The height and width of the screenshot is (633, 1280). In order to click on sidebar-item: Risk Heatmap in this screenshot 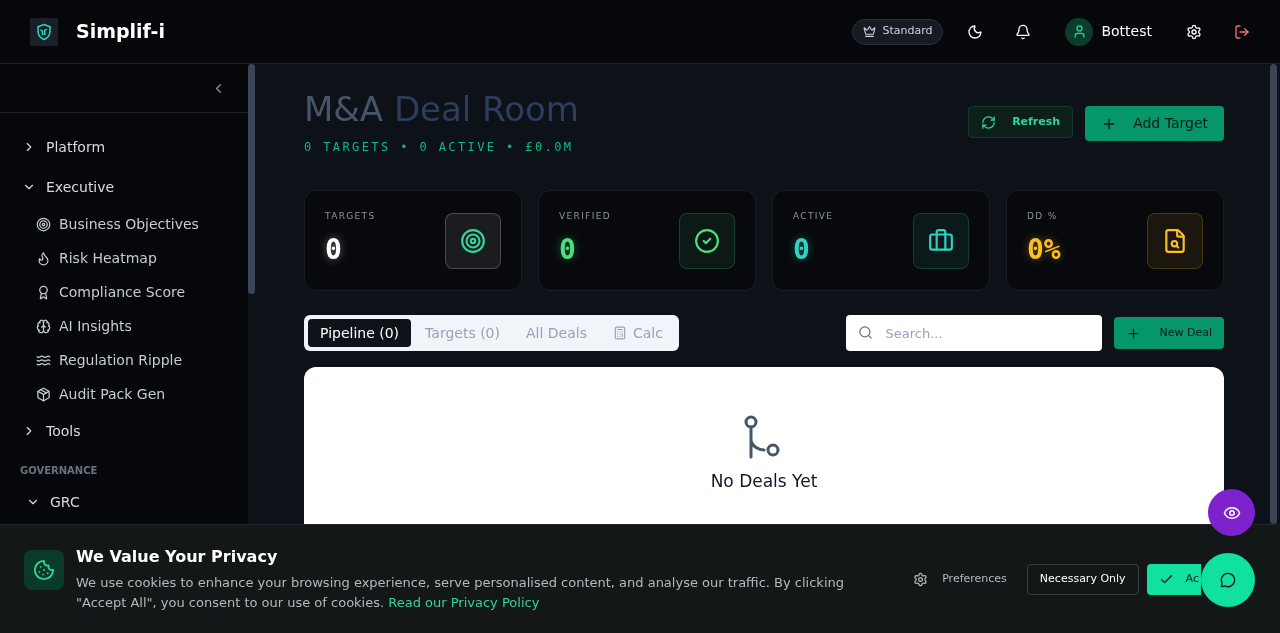, I will do `click(124, 258)`.